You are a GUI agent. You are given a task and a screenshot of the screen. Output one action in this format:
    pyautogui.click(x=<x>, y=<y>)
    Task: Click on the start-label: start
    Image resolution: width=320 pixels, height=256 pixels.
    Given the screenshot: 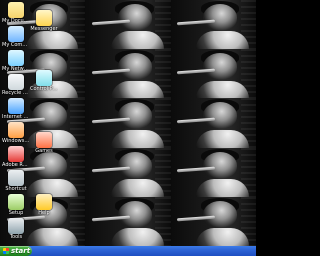 What is the action you would take?
    pyautogui.click(x=21, y=251)
    